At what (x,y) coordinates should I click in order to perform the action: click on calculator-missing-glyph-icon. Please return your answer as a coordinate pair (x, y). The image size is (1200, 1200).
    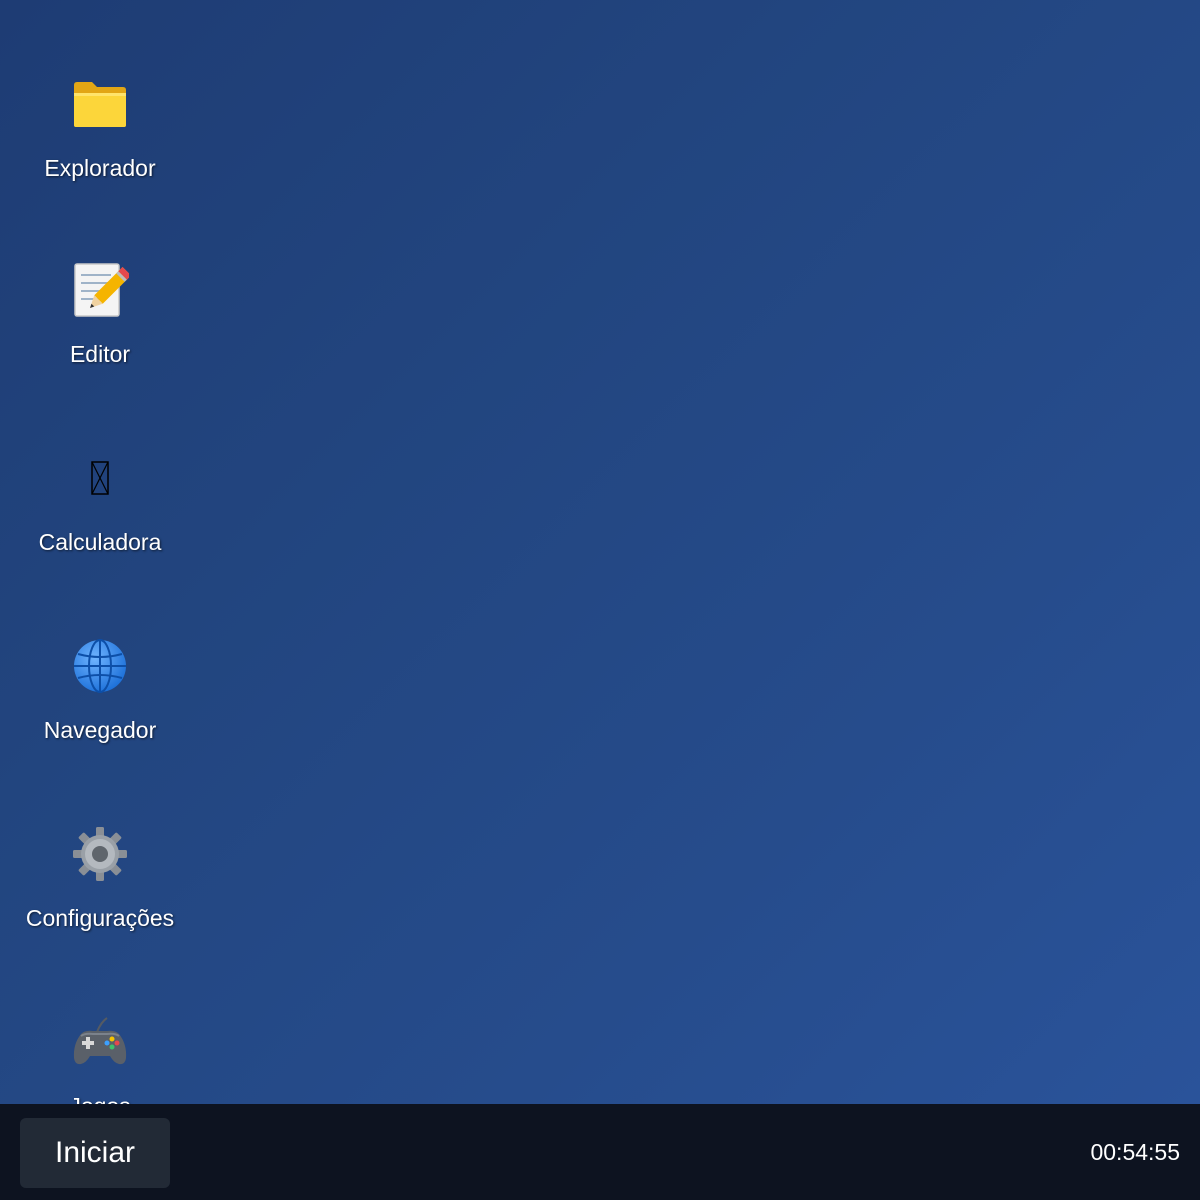
    Looking at the image, I should click on (100, 478).